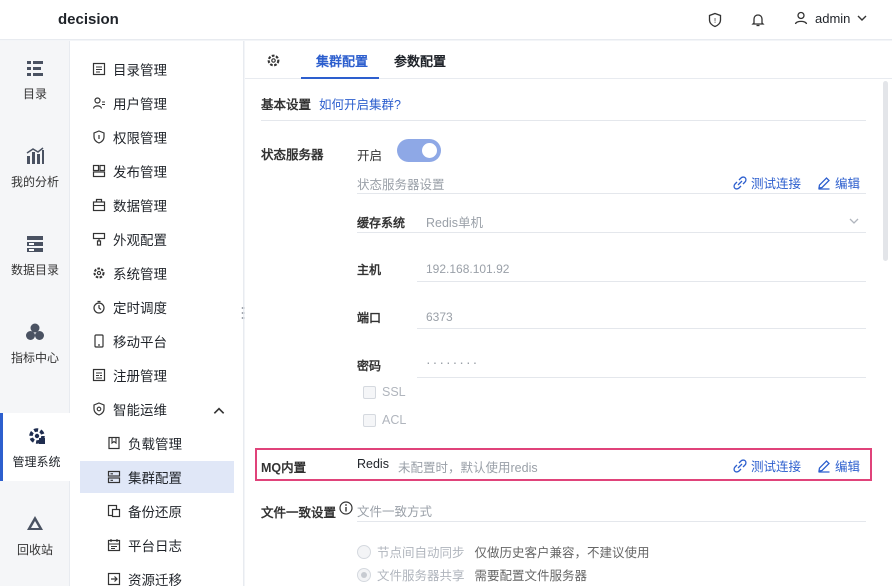 The width and height of the screenshot is (892, 586). Describe the element at coordinates (157, 511) in the screenshot. I see `menu-item-backup: 备份还原` at that location.